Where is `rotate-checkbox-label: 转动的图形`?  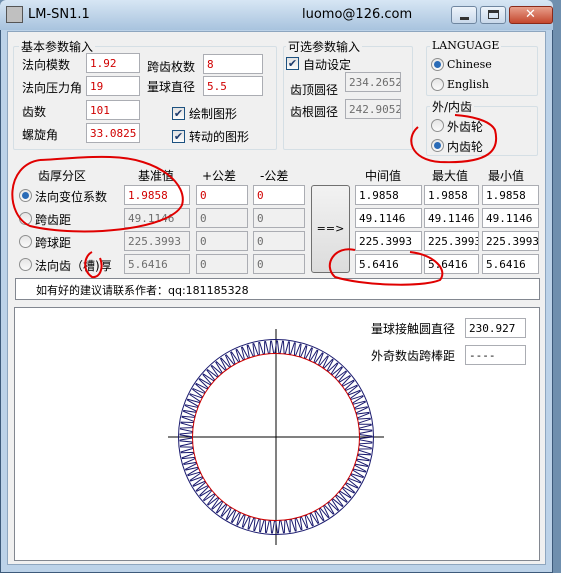 rotate-checkbox-label: 转动的图形 is located at coordinates (219, 137).